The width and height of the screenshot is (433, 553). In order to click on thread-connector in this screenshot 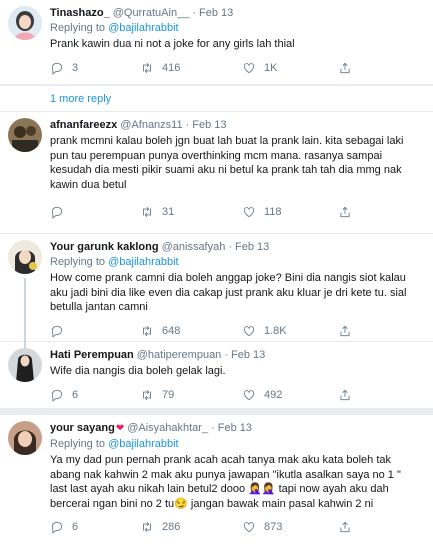, I will do `click(25, 310)`.